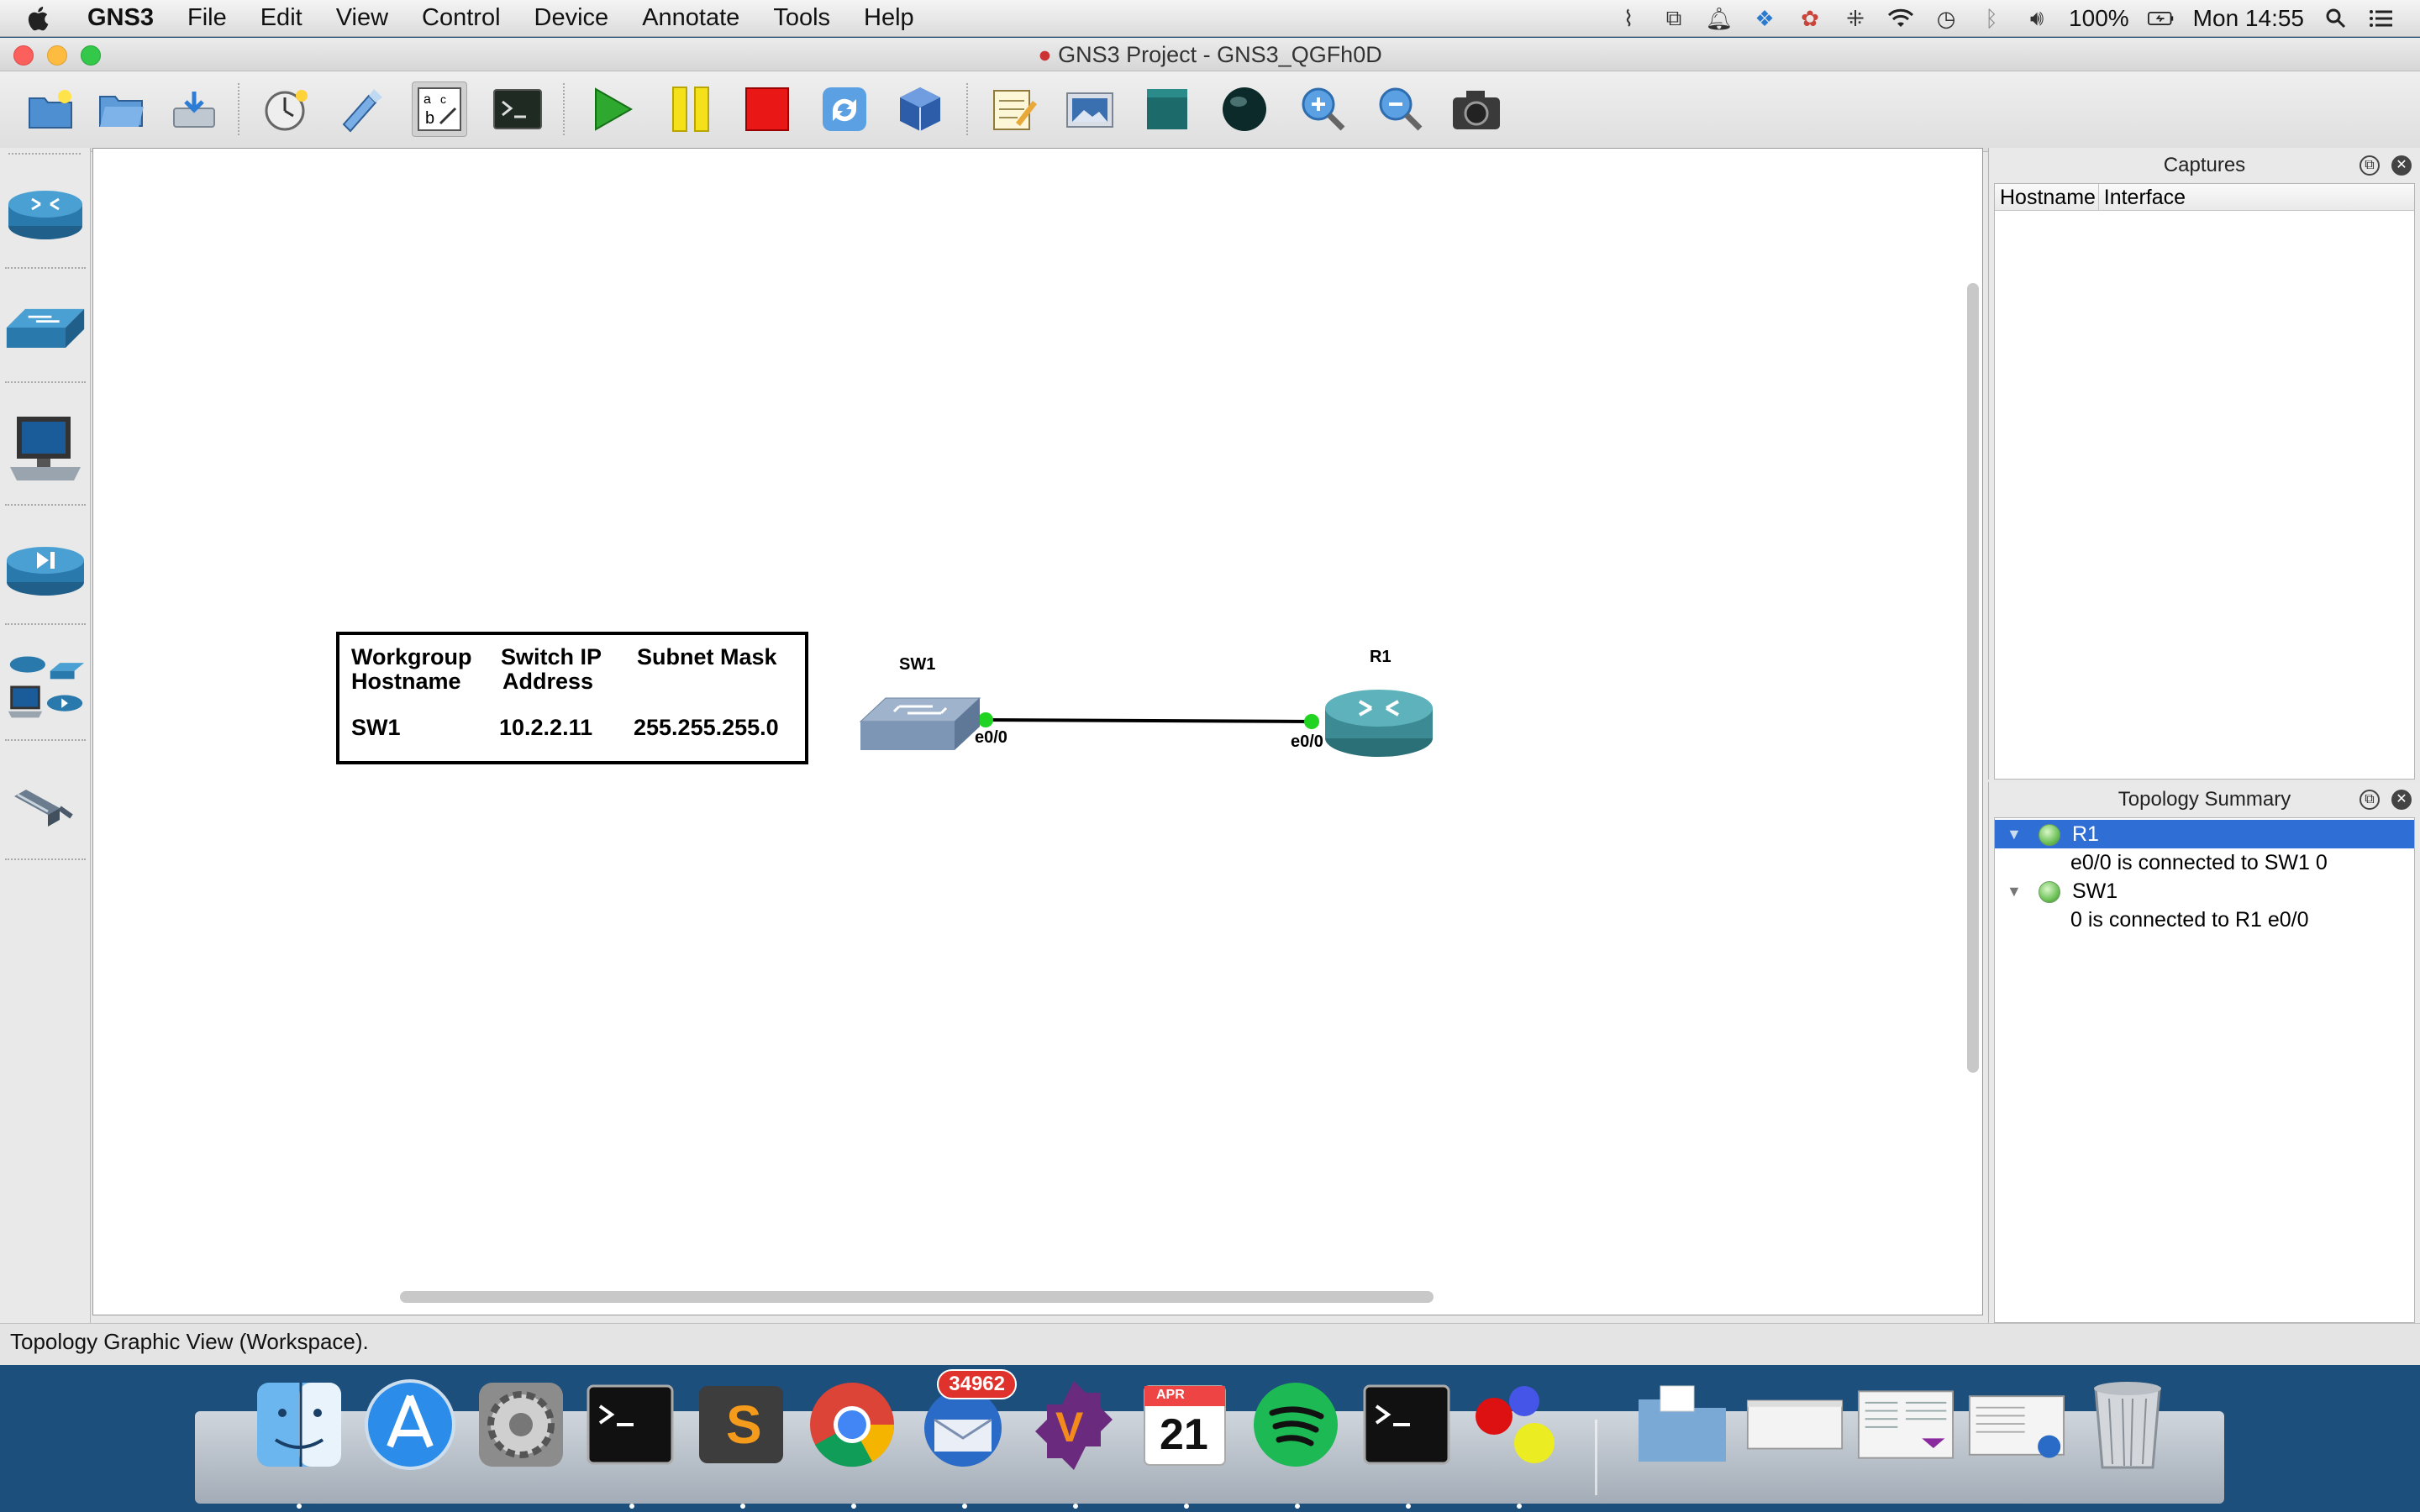 The width and height of the screenshot is (2420, 1512). I want to click on time-machine-icon: ◷, so click(1946, 18).